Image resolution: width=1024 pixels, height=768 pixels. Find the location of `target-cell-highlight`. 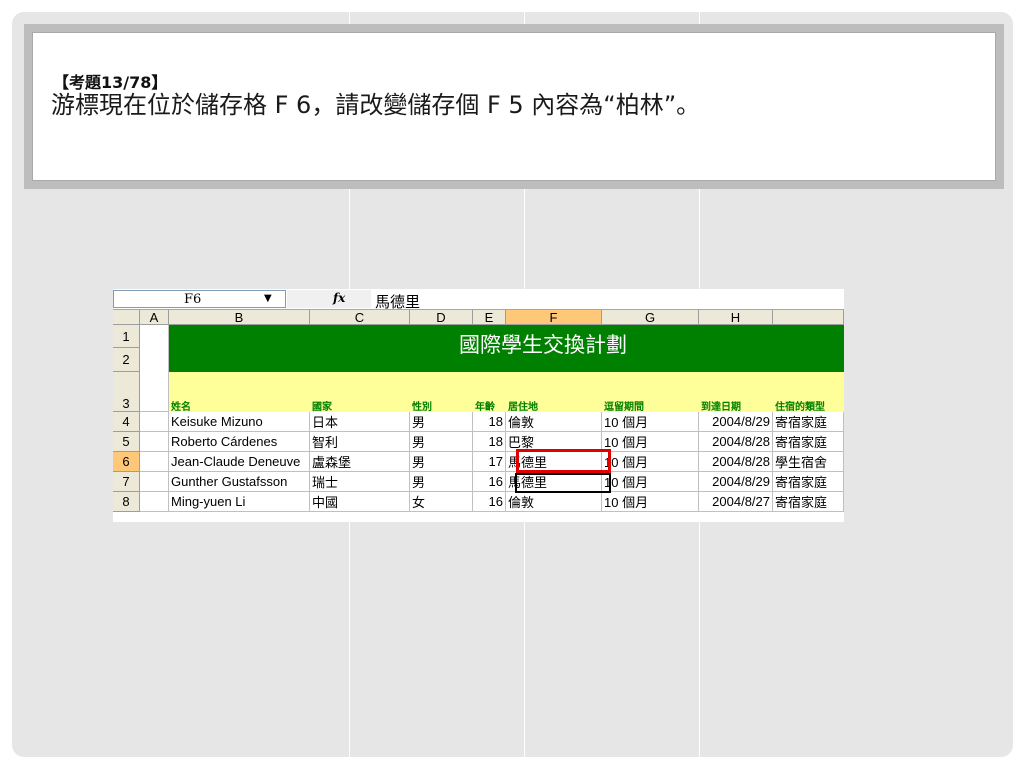

target-cell-highlight is located at coordinates (563, 461).